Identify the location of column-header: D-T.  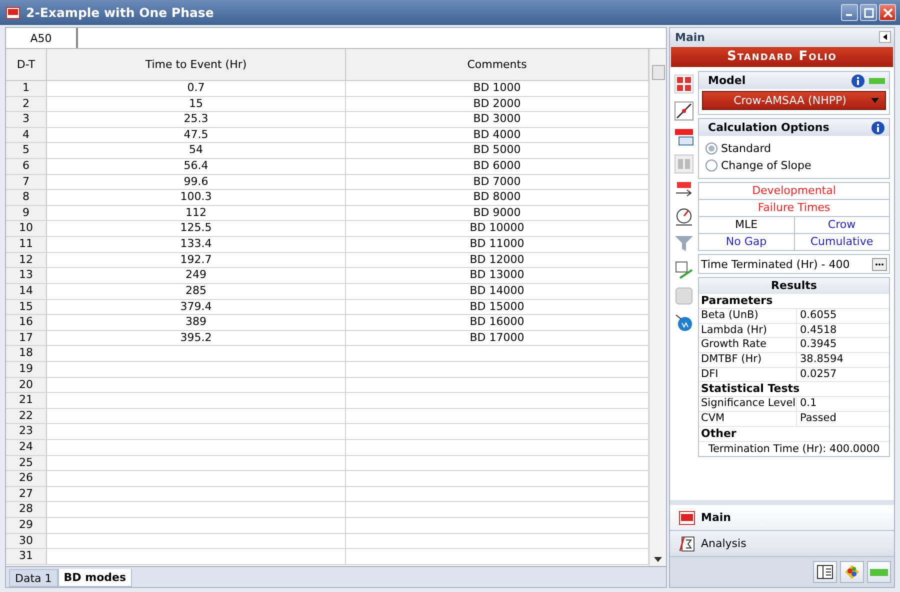
(26, 64).